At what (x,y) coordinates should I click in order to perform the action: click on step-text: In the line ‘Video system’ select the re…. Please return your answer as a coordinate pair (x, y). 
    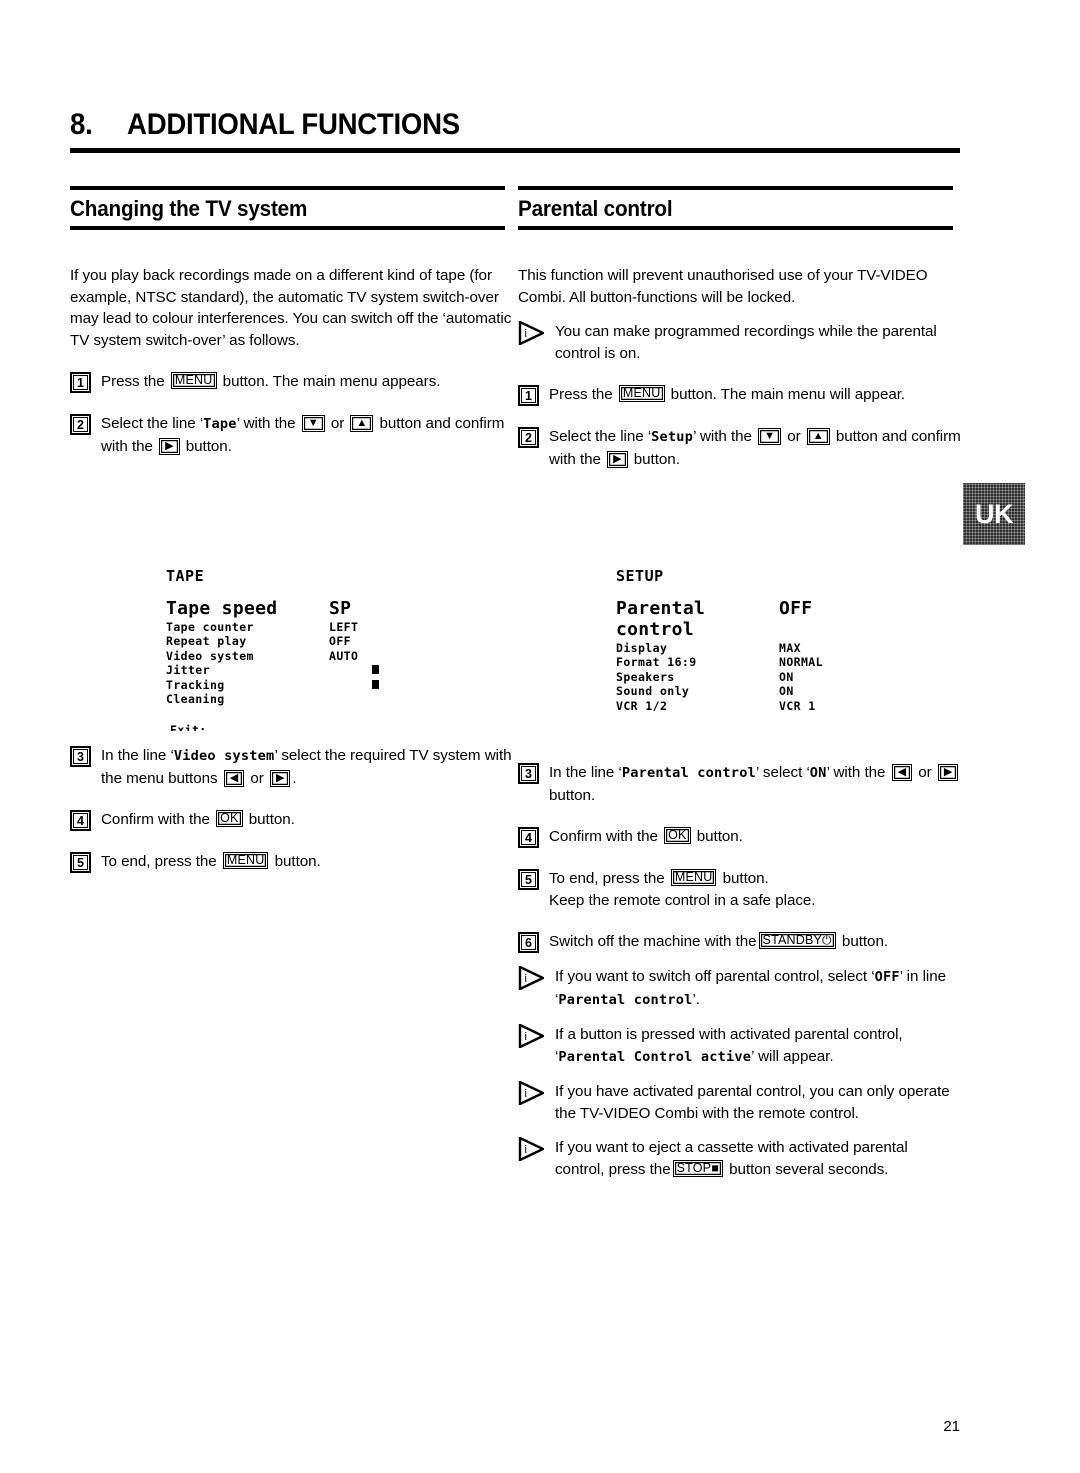
    Looking at the image, I should click on (302, 767).